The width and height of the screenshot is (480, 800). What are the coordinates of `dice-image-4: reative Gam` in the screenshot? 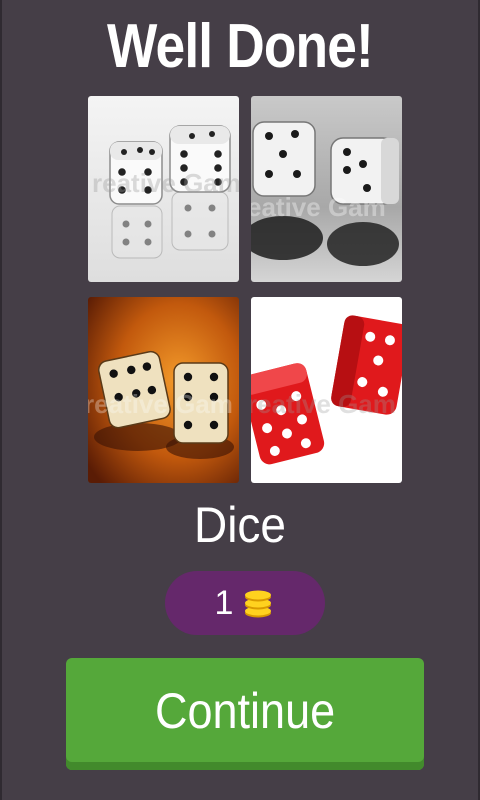 It's located at (326, 390).